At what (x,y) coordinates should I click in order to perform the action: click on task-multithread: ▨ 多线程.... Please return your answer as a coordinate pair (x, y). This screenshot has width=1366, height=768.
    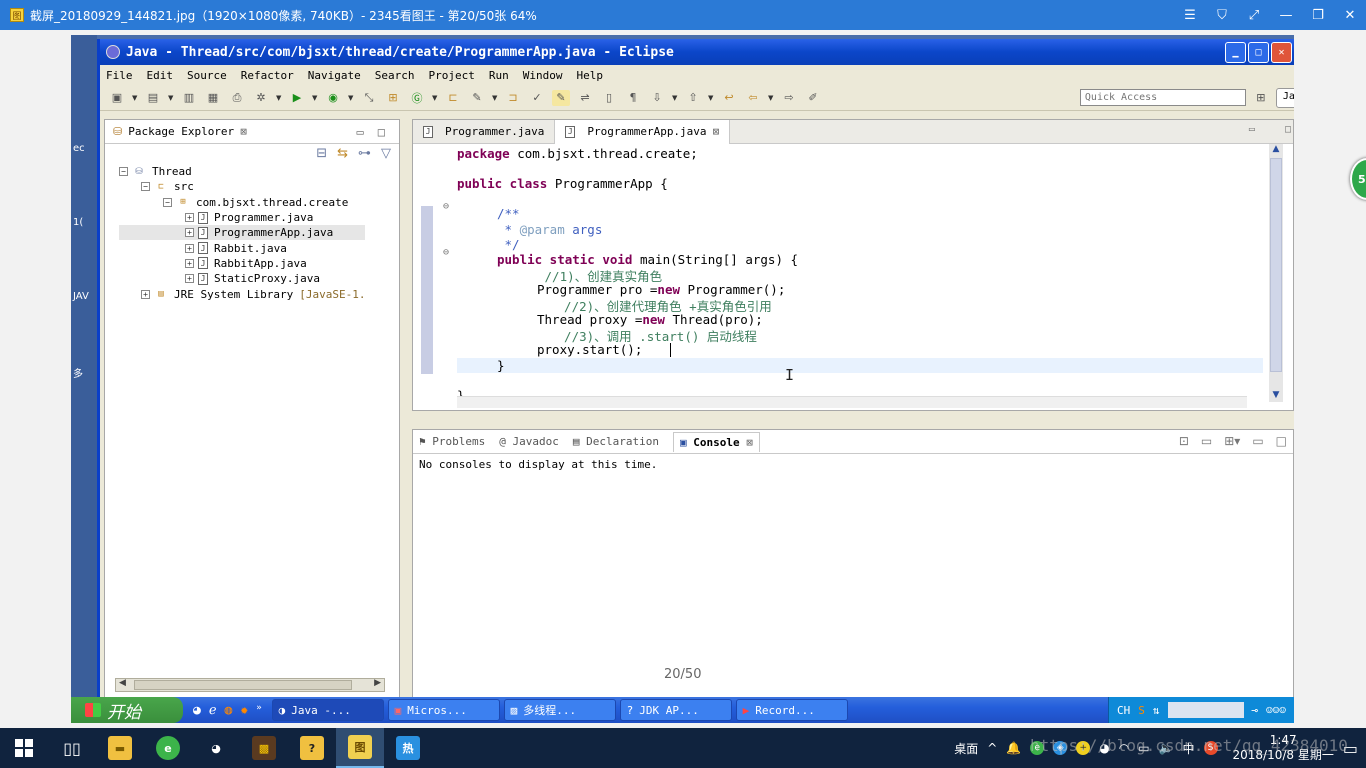
    Looking at the image, I should click on (559, 710).